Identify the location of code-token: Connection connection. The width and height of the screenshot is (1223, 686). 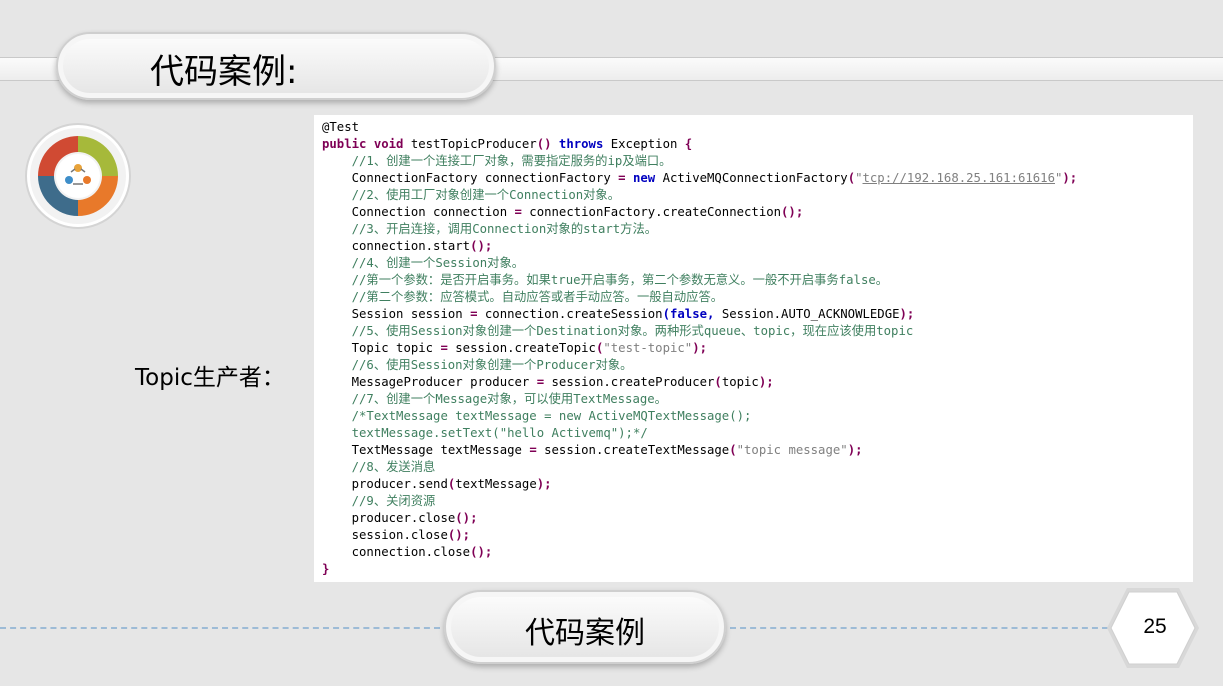
(433, 212).